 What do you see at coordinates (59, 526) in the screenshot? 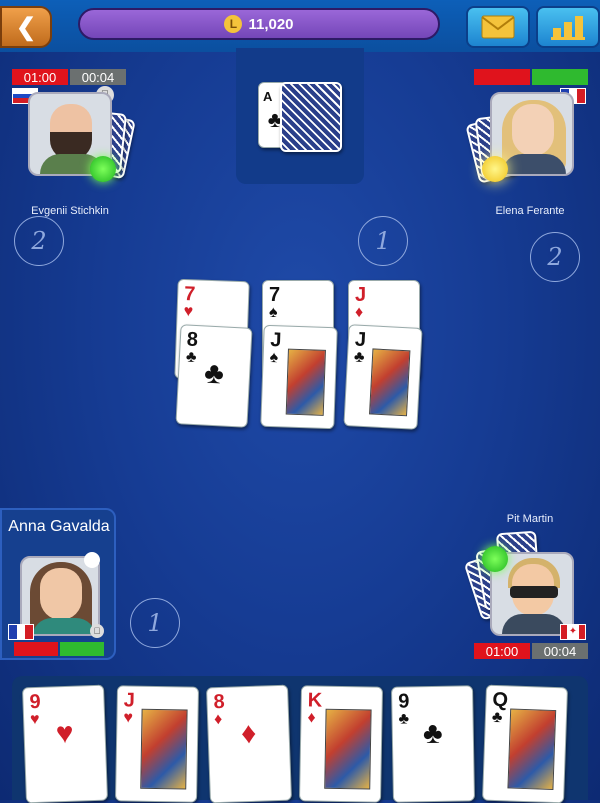
I see `player-name: Anna Gavalda` at bounding box center [59, 526].